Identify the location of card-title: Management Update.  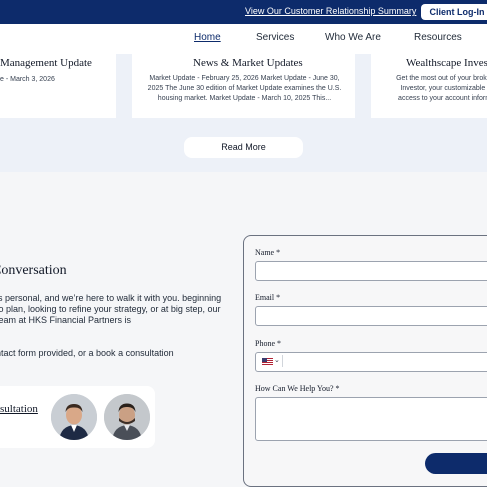
(46, 63).